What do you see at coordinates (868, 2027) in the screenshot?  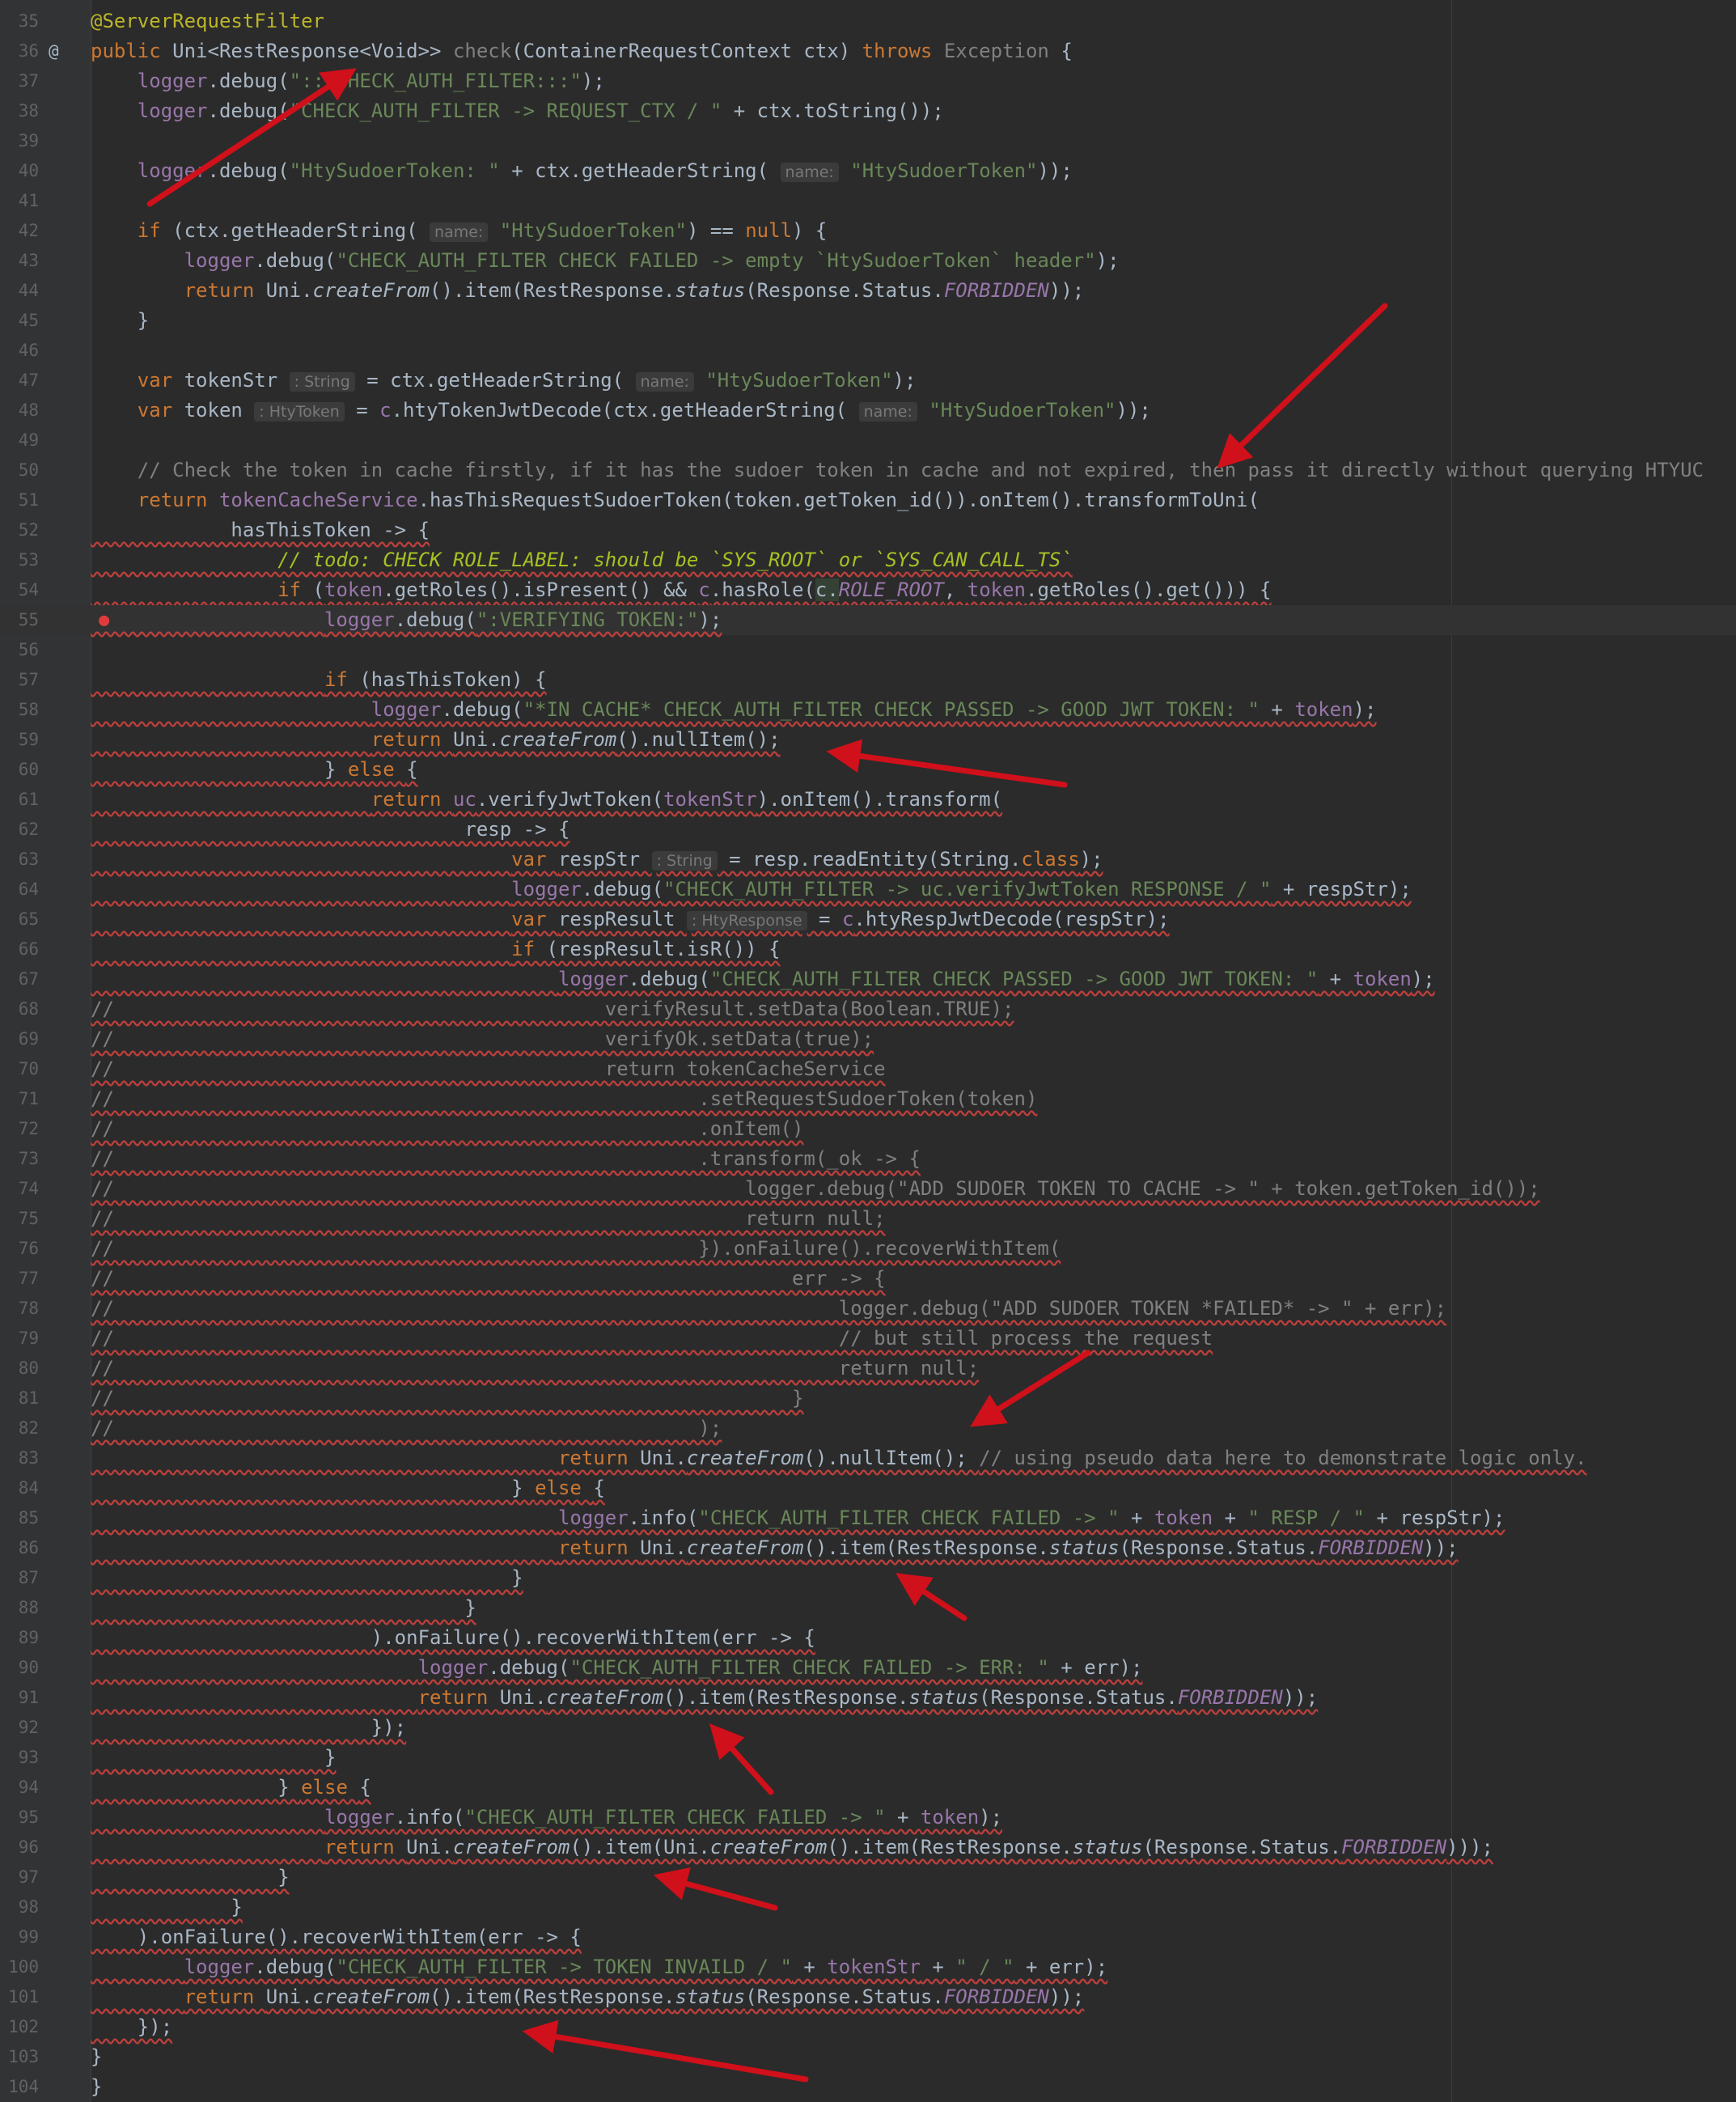 I see `code-line: 102 });` at bounding box center [868, 2027].